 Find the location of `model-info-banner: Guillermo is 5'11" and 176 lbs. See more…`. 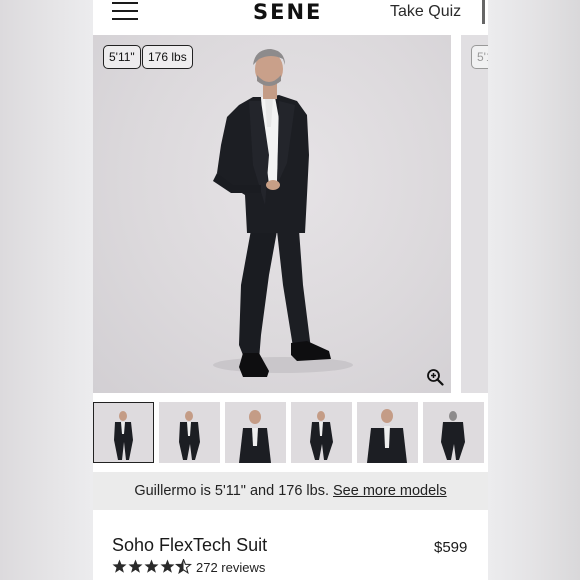

model-info-banner: Guillermo is 5'11" and 176 lbs. See more… is located at coordinates (290, 491).